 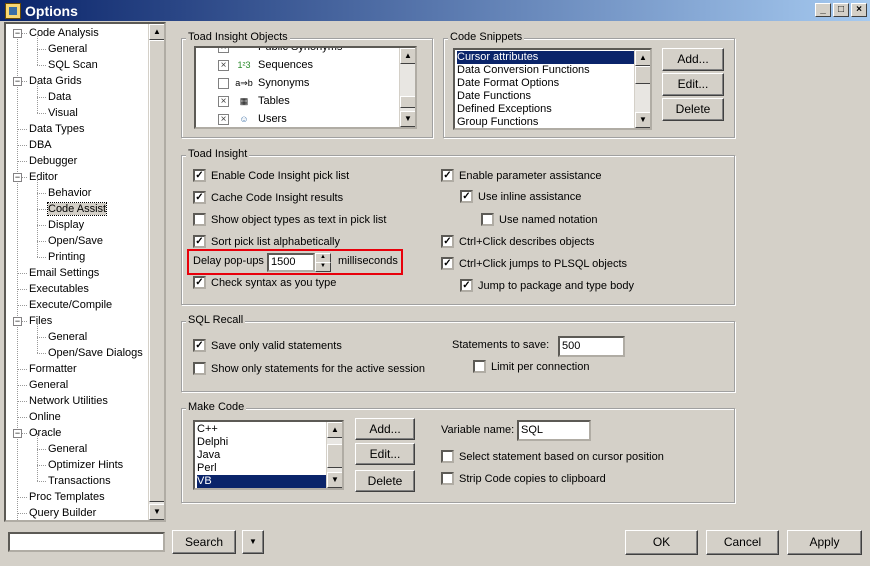 I want to click on delay-spinner: ▲ ▼, so click(x=323, y=262).